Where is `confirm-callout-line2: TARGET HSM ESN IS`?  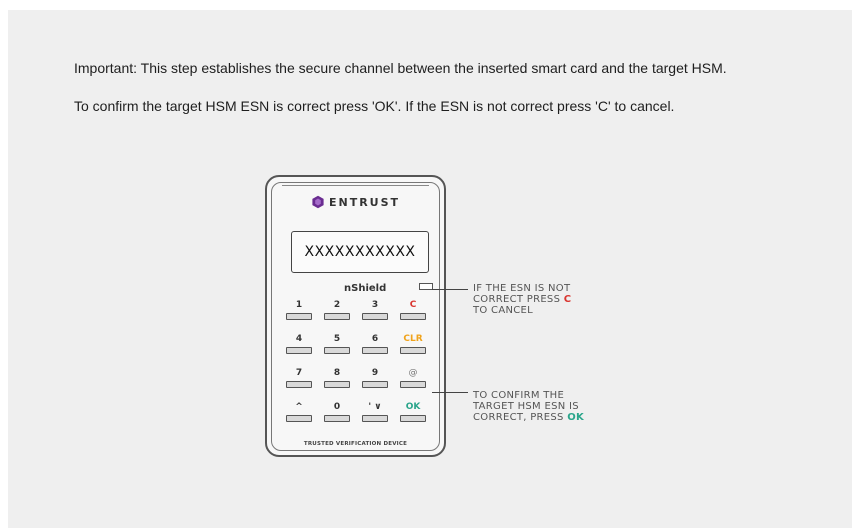 confirm-callout-line2: TARGET HSM ESN IS is located at coordinates (526, 406).